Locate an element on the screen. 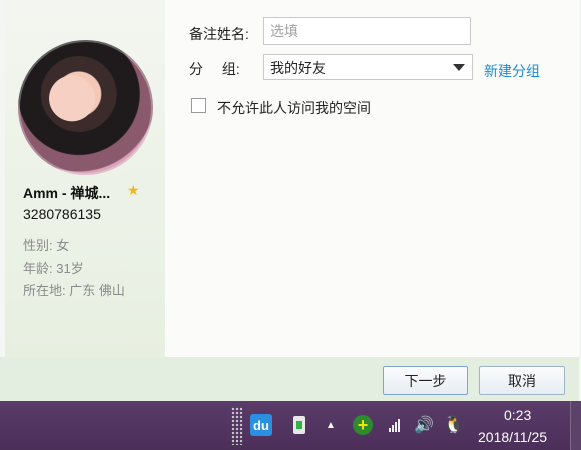  age-label: 年龄: is located at coordinates (38, 268).